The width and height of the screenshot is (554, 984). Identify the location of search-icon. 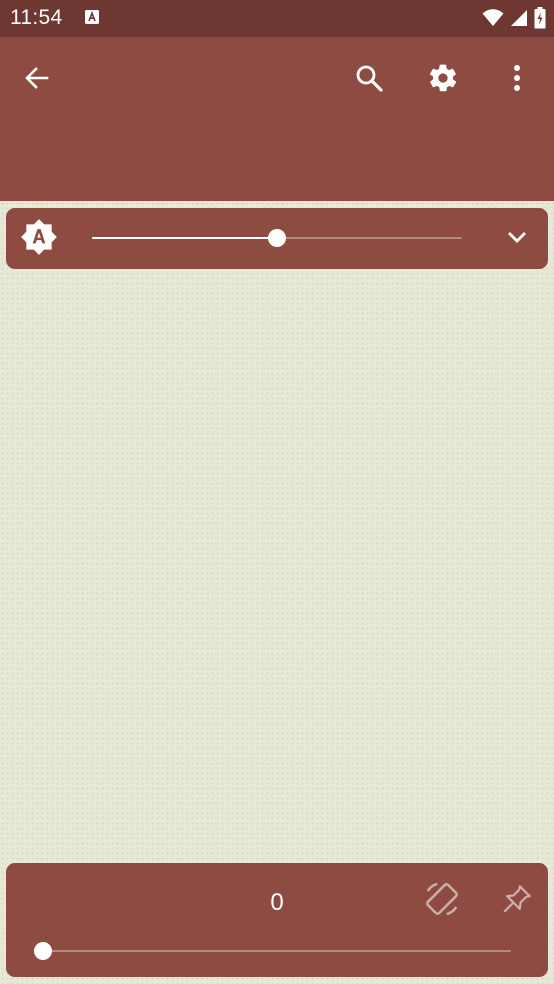
(369, 80).